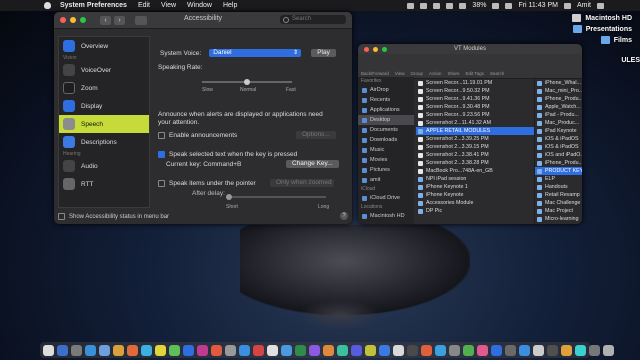 This screenshot has height=360, width=640. Describe the element at coordinates (475, 107) in the screenshot. I see `file-row: Screen Recor...9.30.48 PM` at that location.